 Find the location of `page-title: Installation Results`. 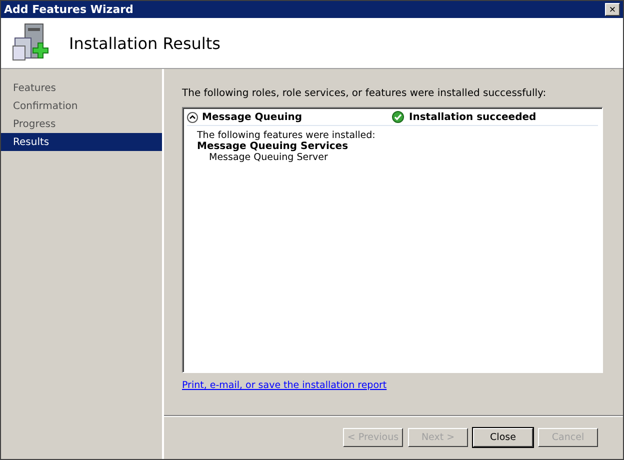

page-title: Installation Results is located at coordinates (144, 43).